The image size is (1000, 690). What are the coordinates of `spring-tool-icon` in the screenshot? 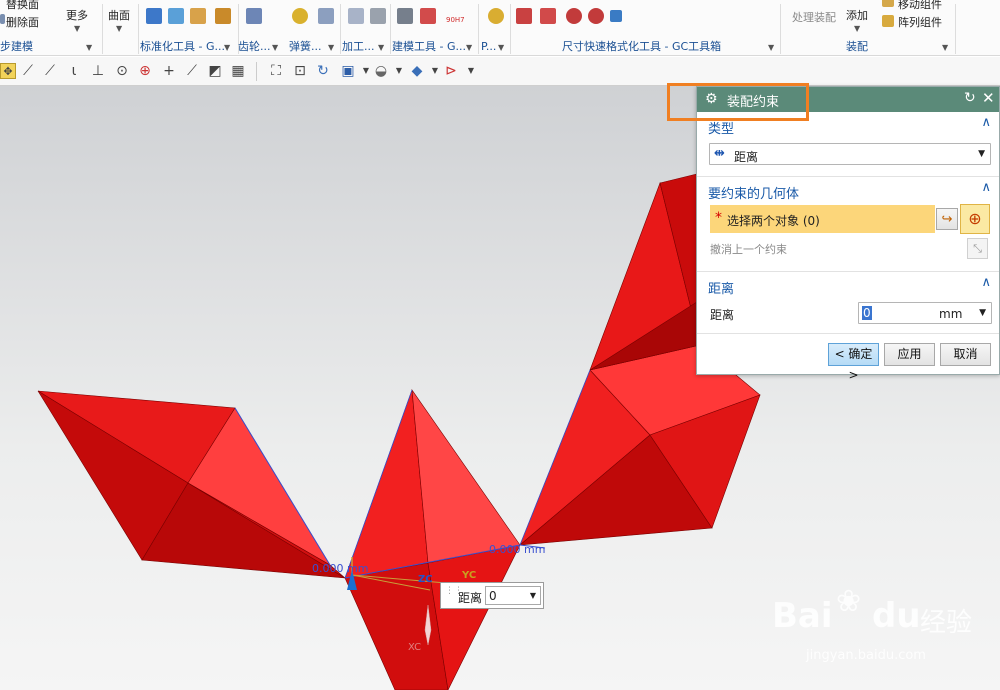 It's located at (326, 16).